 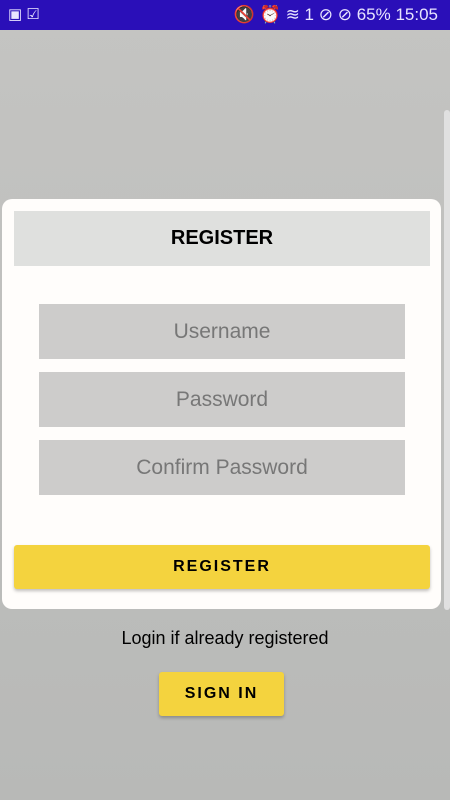 What do you see at coordinates (447, 360) in the screenshot?
I see `scrollbar` at bounding box center [447, 360].